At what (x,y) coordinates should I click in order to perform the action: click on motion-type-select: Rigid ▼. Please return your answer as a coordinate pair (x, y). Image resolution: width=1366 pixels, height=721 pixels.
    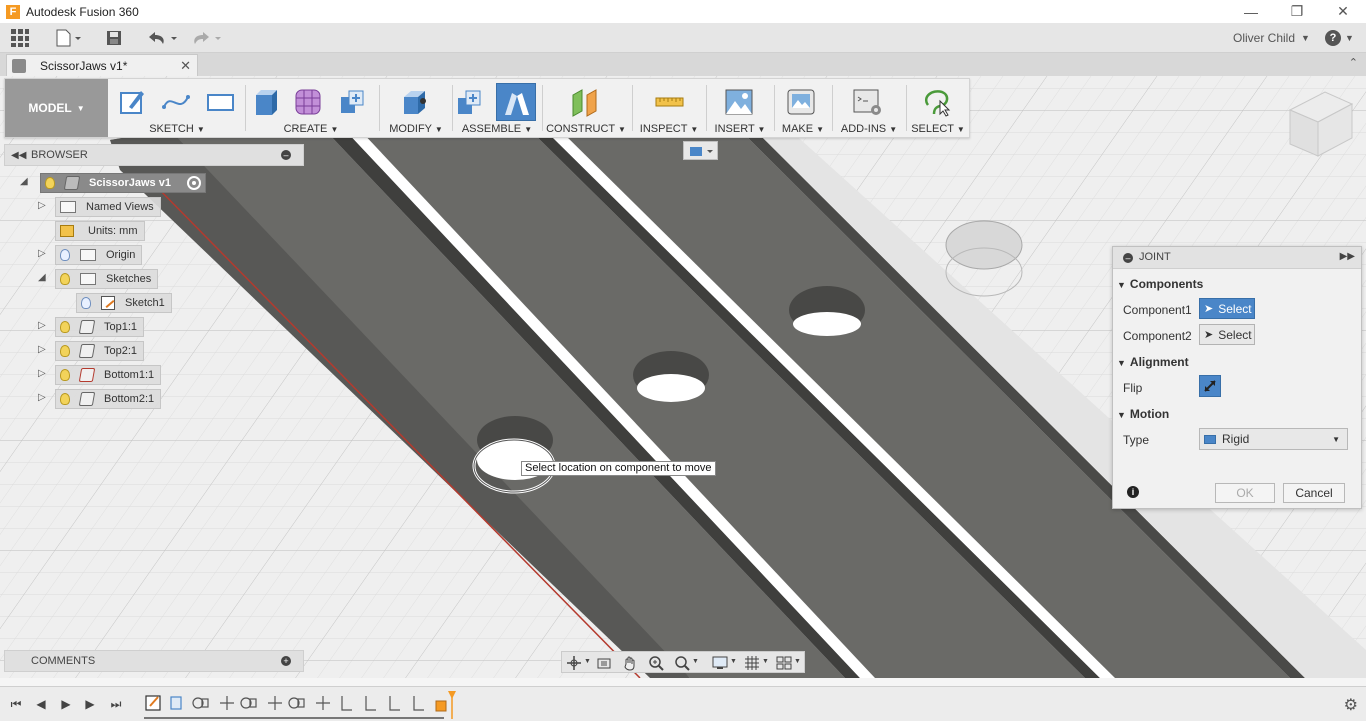
    Looking at the image, I should click on (1273, 439).